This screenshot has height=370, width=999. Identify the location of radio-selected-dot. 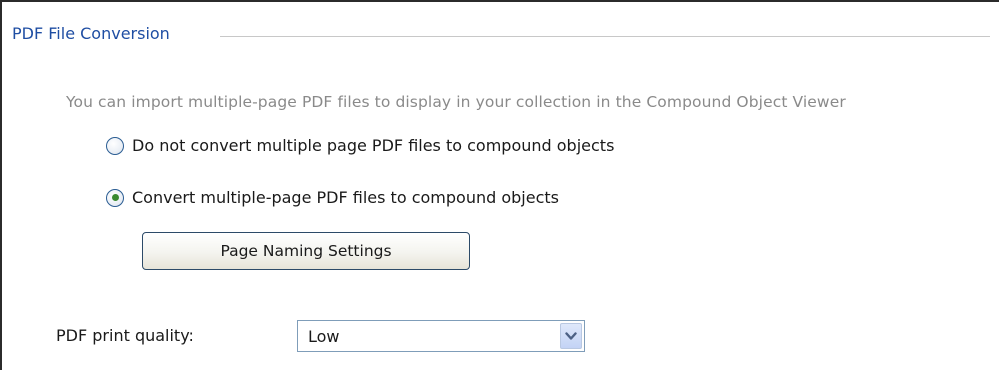
(115, 197).